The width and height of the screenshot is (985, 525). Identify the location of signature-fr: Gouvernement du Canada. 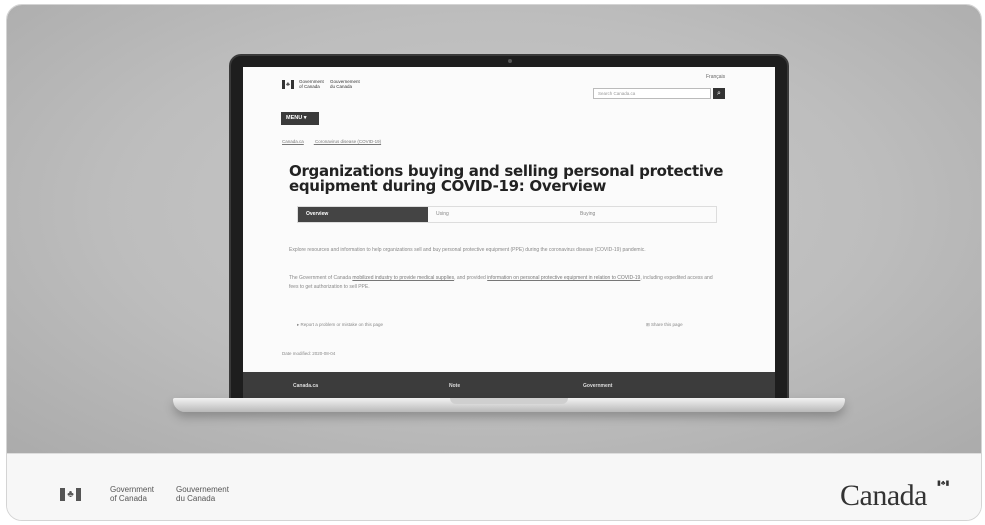
(345, 84).